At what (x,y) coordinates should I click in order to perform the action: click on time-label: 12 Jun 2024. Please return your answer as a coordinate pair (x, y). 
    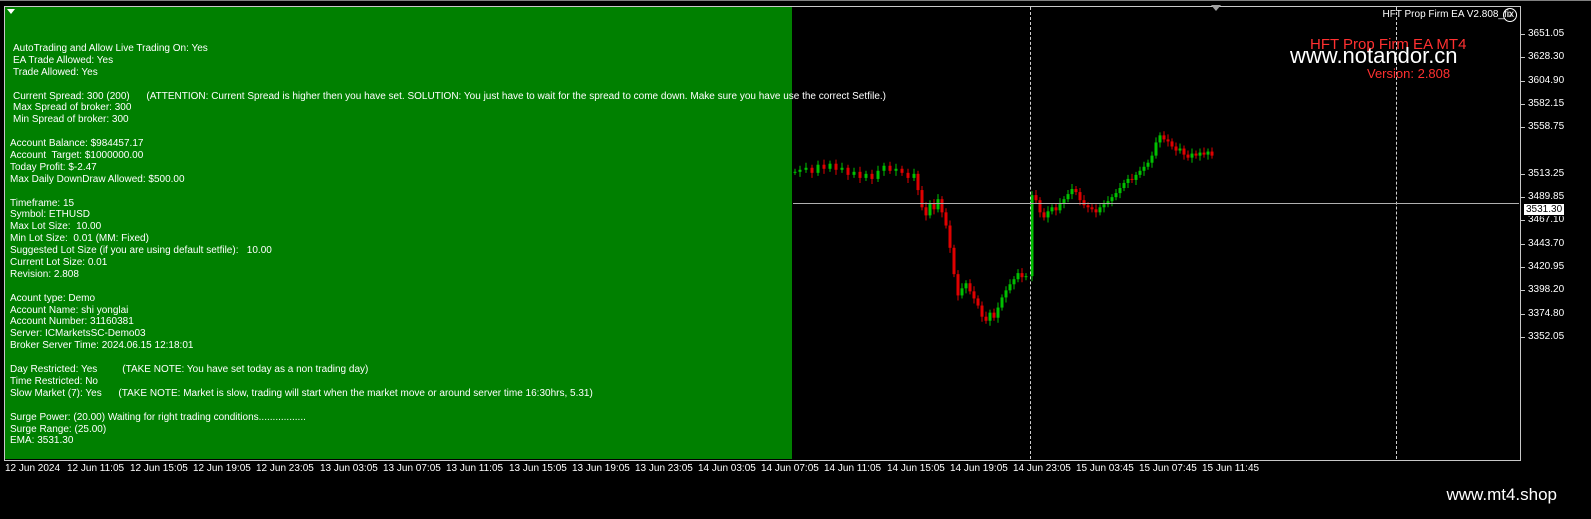
    Looking at the image, I should click on (33, 468).